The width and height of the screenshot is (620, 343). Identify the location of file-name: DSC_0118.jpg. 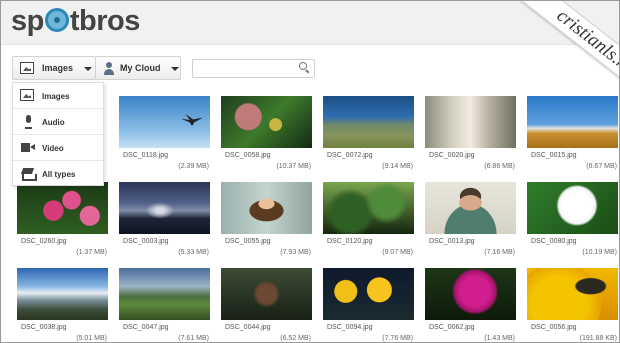
(145, 155).